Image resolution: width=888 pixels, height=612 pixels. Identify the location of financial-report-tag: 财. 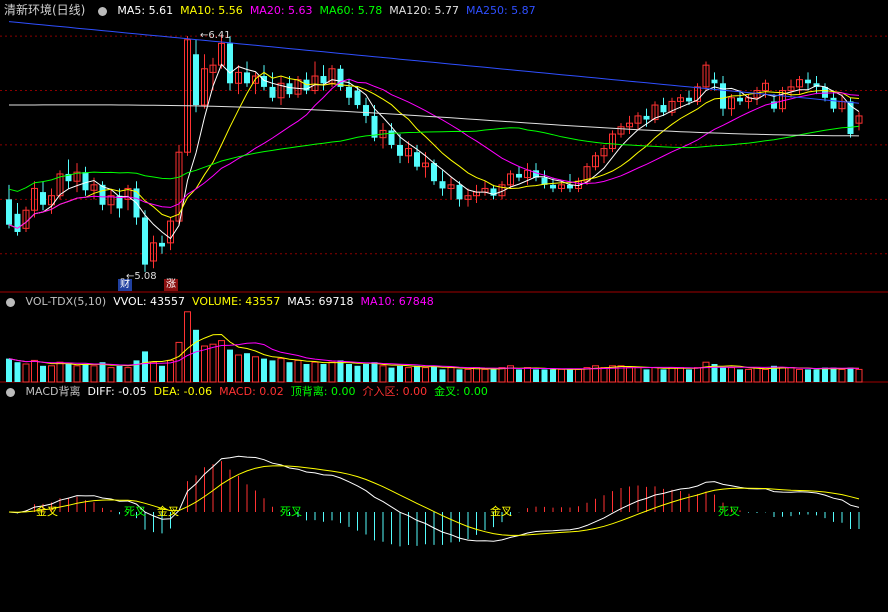
(125, 285).